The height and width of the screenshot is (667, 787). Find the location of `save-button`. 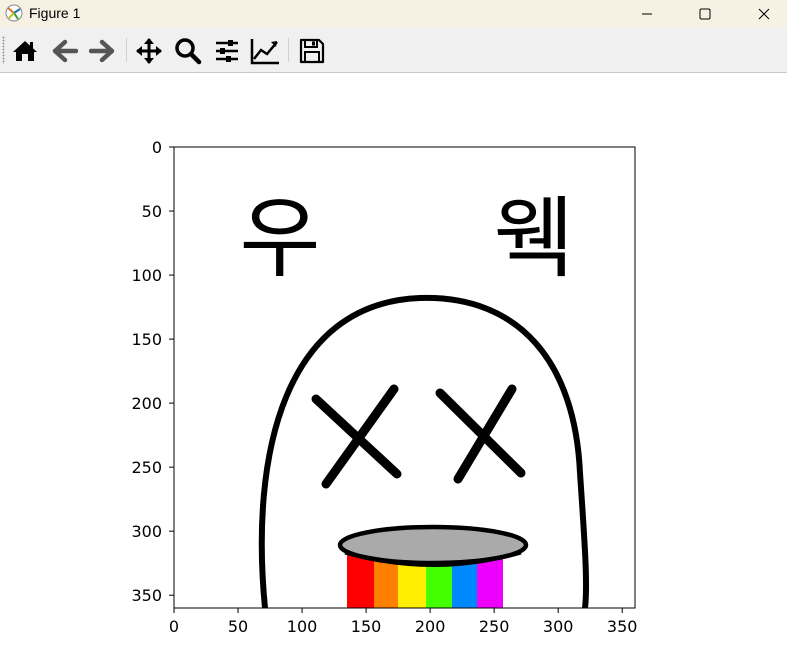

save-button is located at coordinates (312, 51).